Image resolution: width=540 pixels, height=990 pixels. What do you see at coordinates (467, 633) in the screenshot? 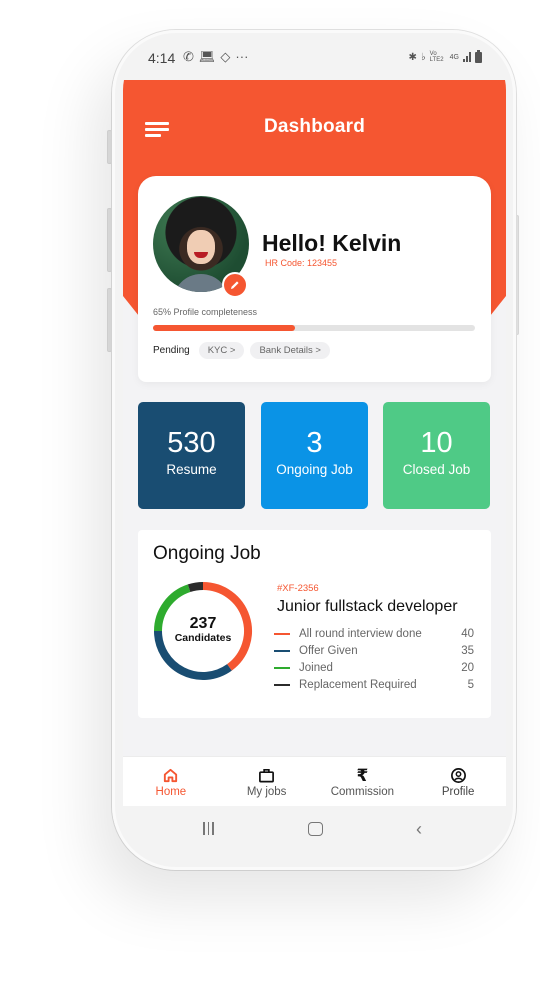
I see `legend-value: 40` at bounding box center [467, 633].